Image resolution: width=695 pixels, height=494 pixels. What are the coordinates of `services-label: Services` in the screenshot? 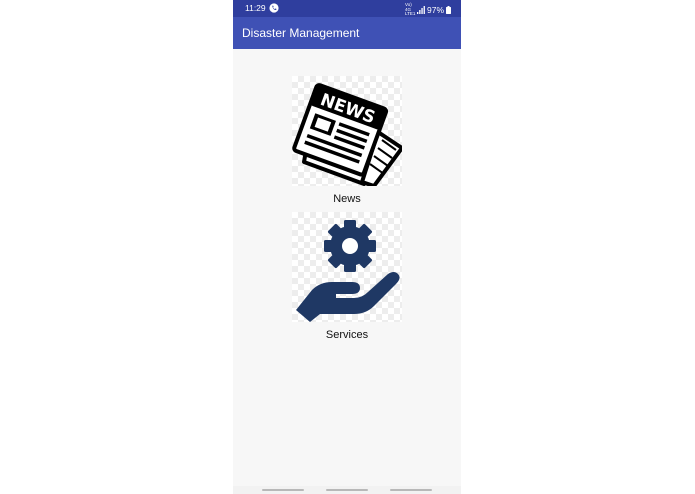 It's located at (347, 335).